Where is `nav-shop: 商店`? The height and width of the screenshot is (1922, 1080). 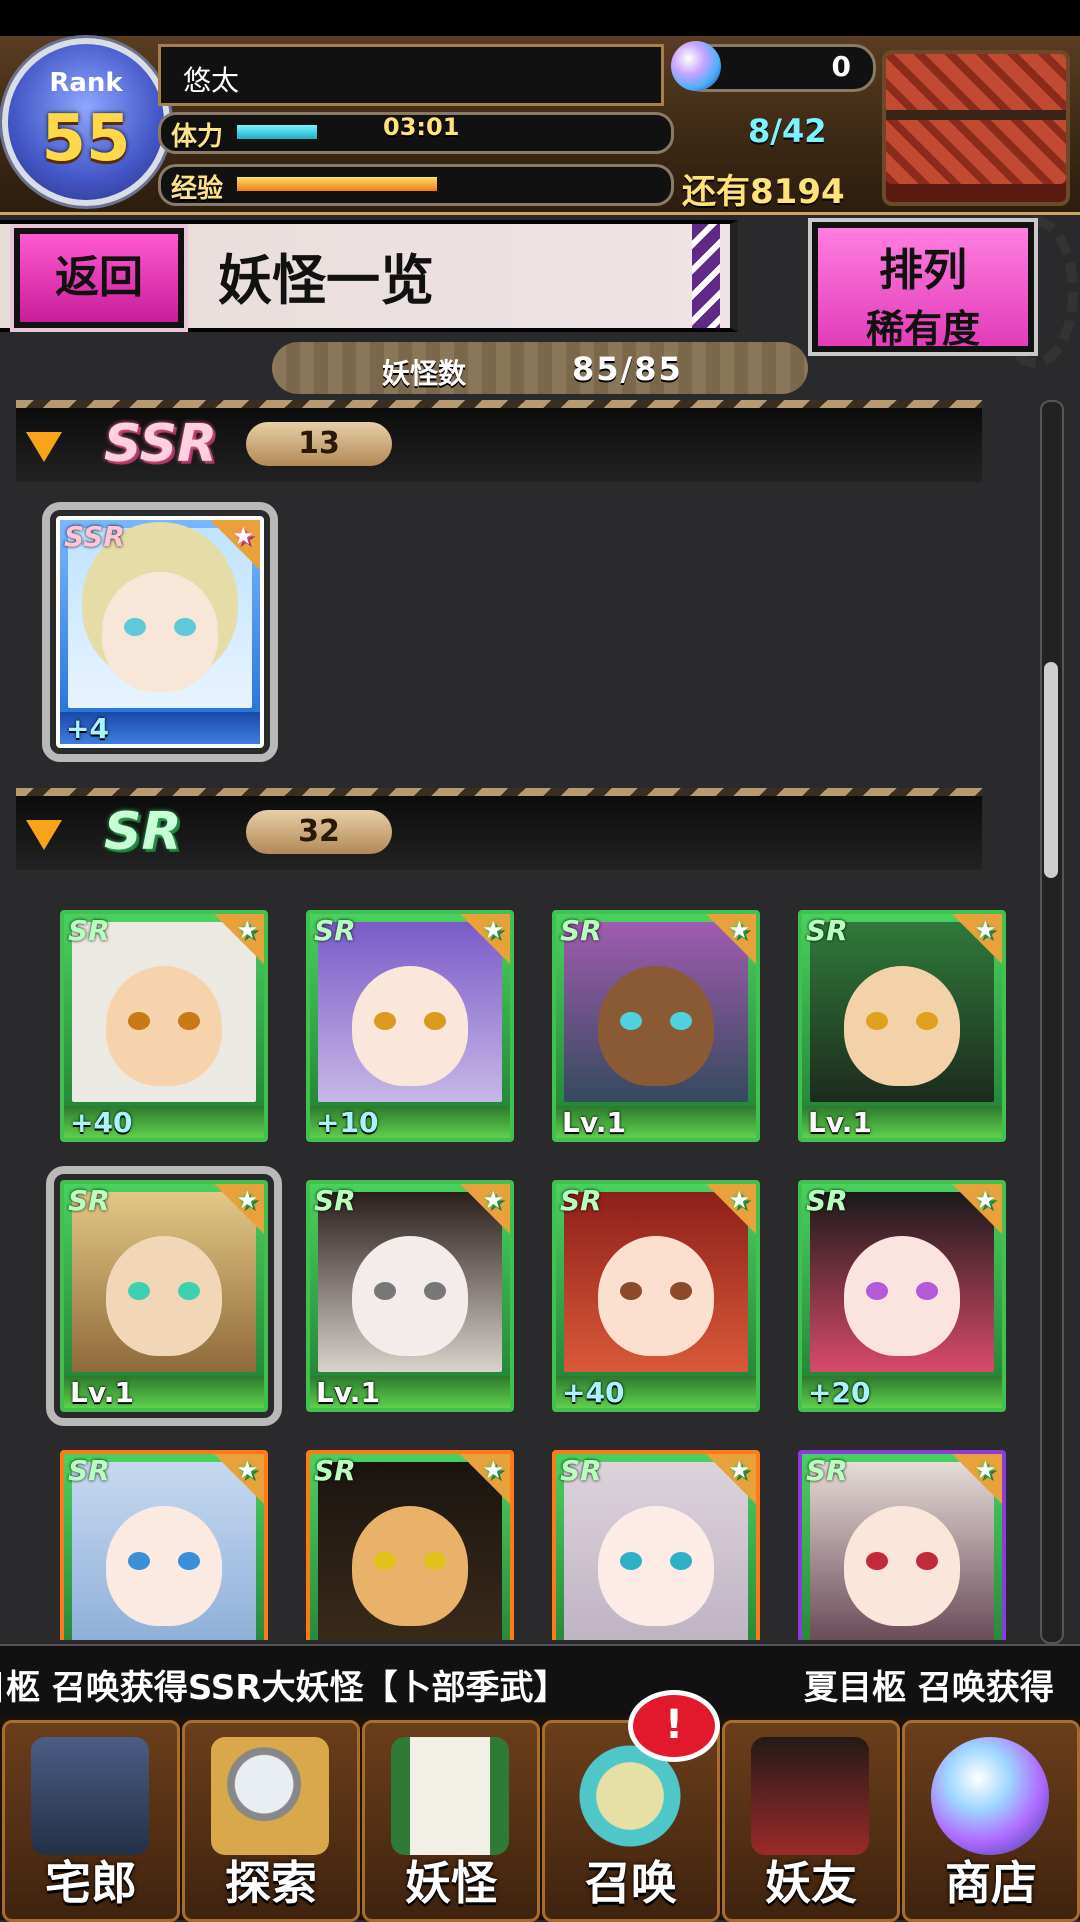
nav-shop: 商店 is located at coordinates (991, 1821).